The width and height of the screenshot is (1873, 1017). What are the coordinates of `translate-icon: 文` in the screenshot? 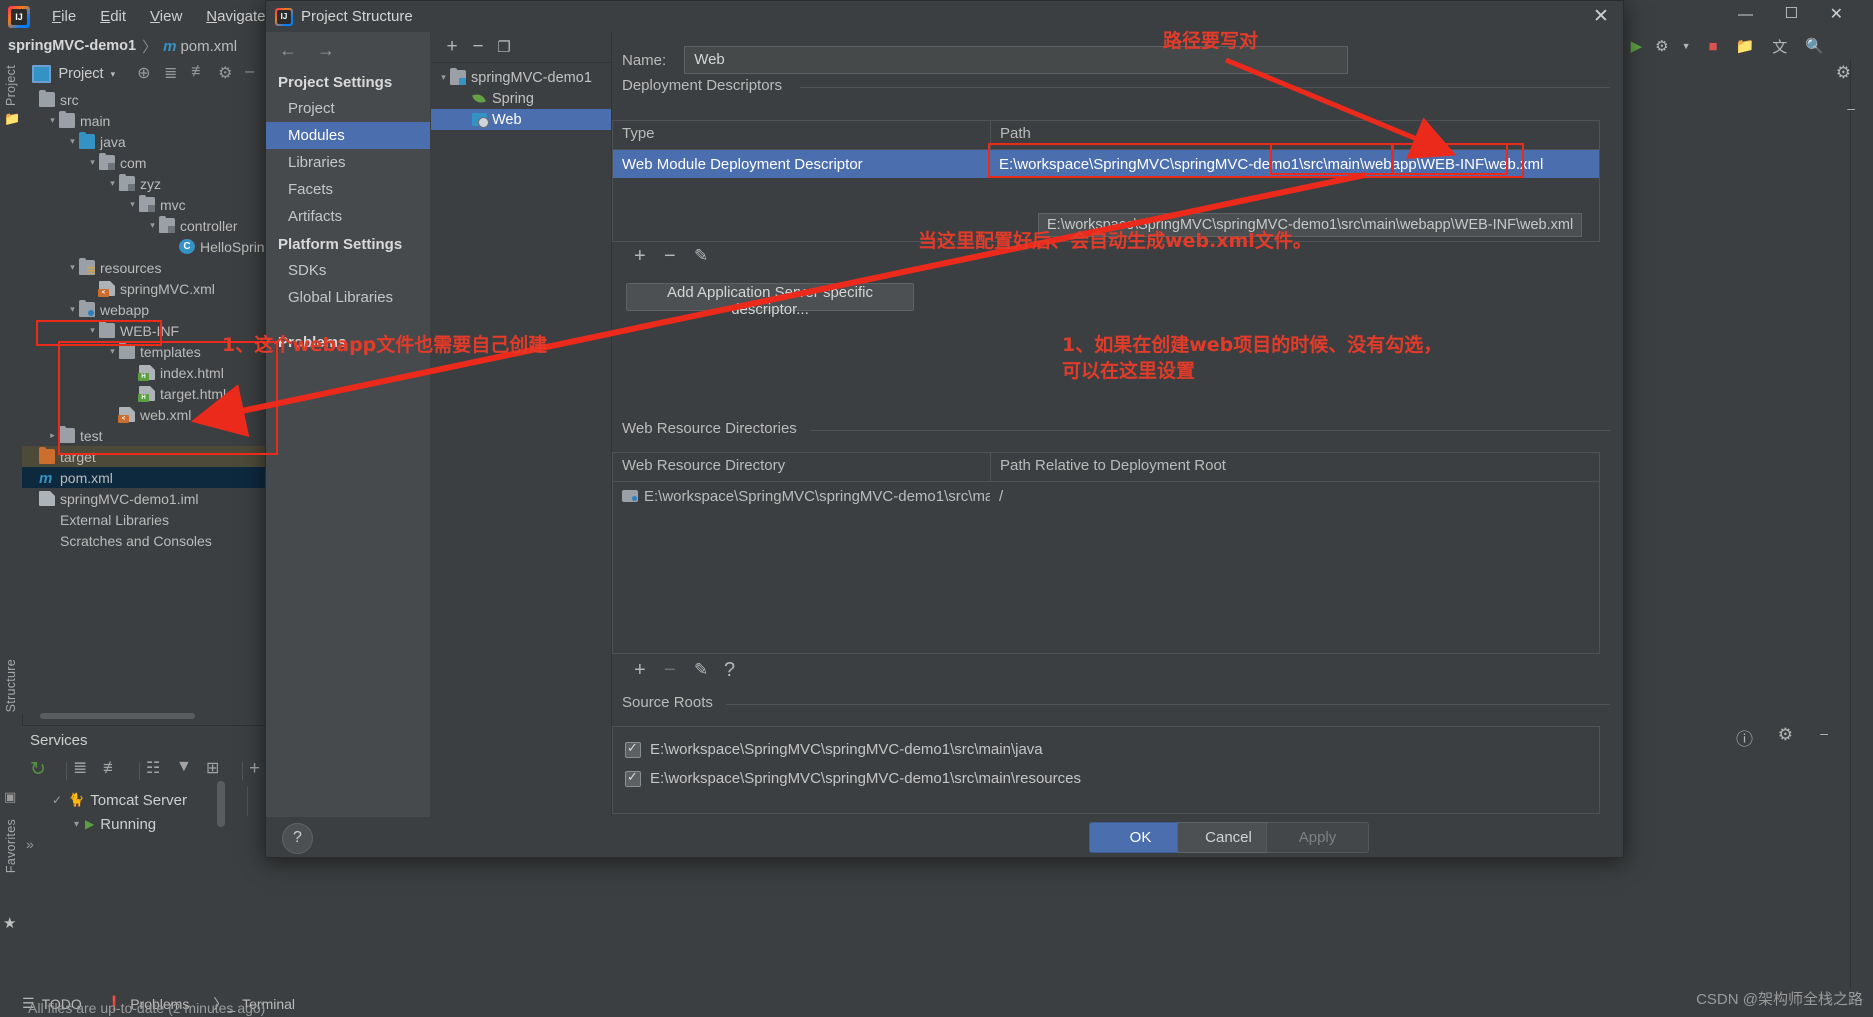 It's located at (1779, 46).